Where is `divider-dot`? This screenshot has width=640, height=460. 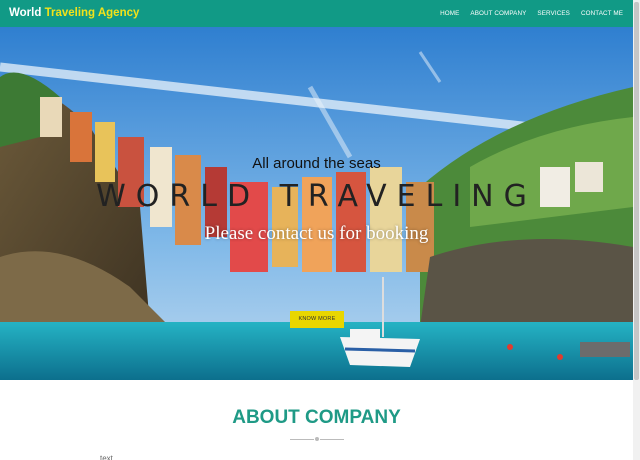 divider-dot is located at coordinates (317, 439).